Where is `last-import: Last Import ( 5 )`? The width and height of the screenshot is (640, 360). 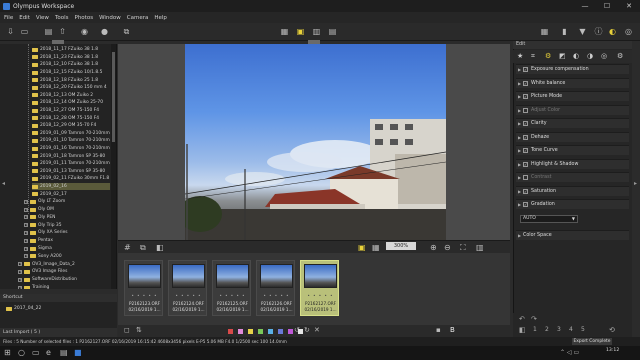
last-import: Last Import ( 5 ) is located at coordinates (58, 332).